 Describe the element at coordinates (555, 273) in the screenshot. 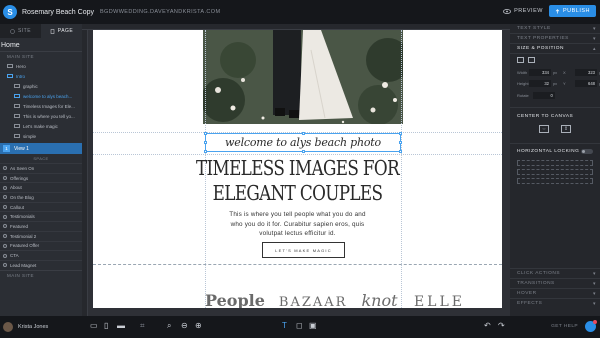

I see `click-actions-section: CLICK ACTIONS ▾` at that location.